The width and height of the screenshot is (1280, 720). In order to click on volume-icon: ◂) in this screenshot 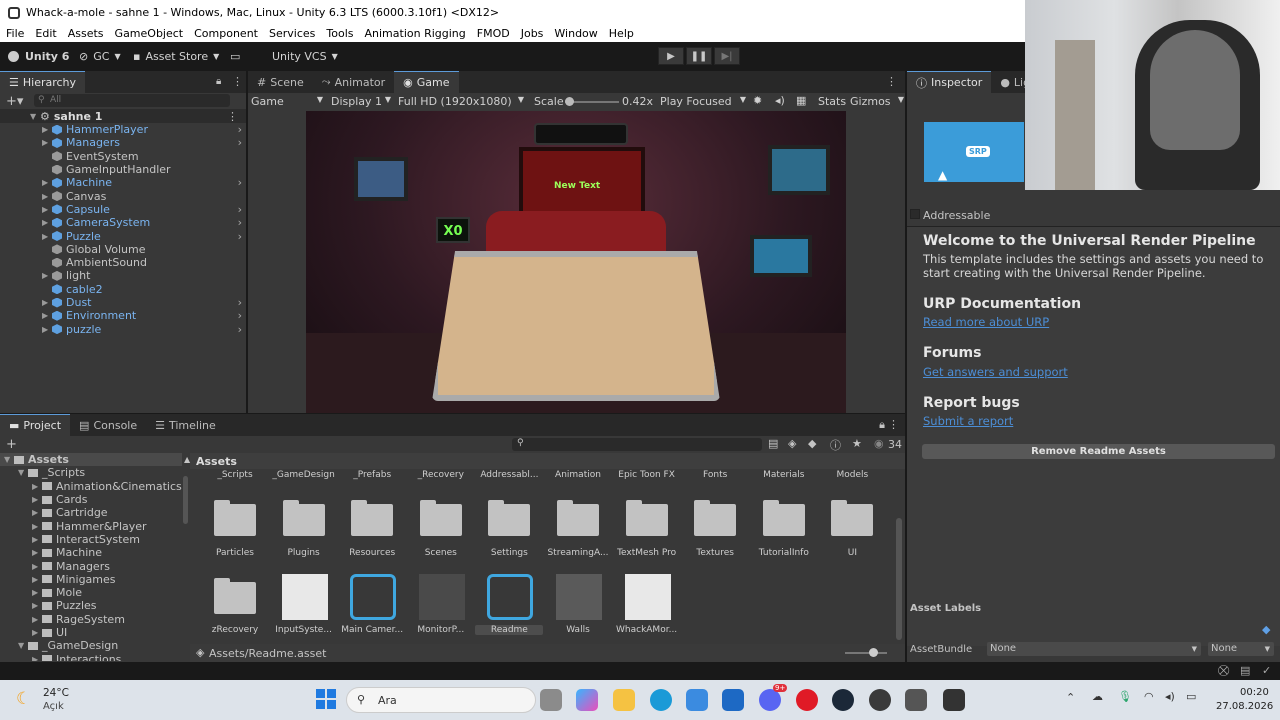, I will do `click(1170, 696)`.